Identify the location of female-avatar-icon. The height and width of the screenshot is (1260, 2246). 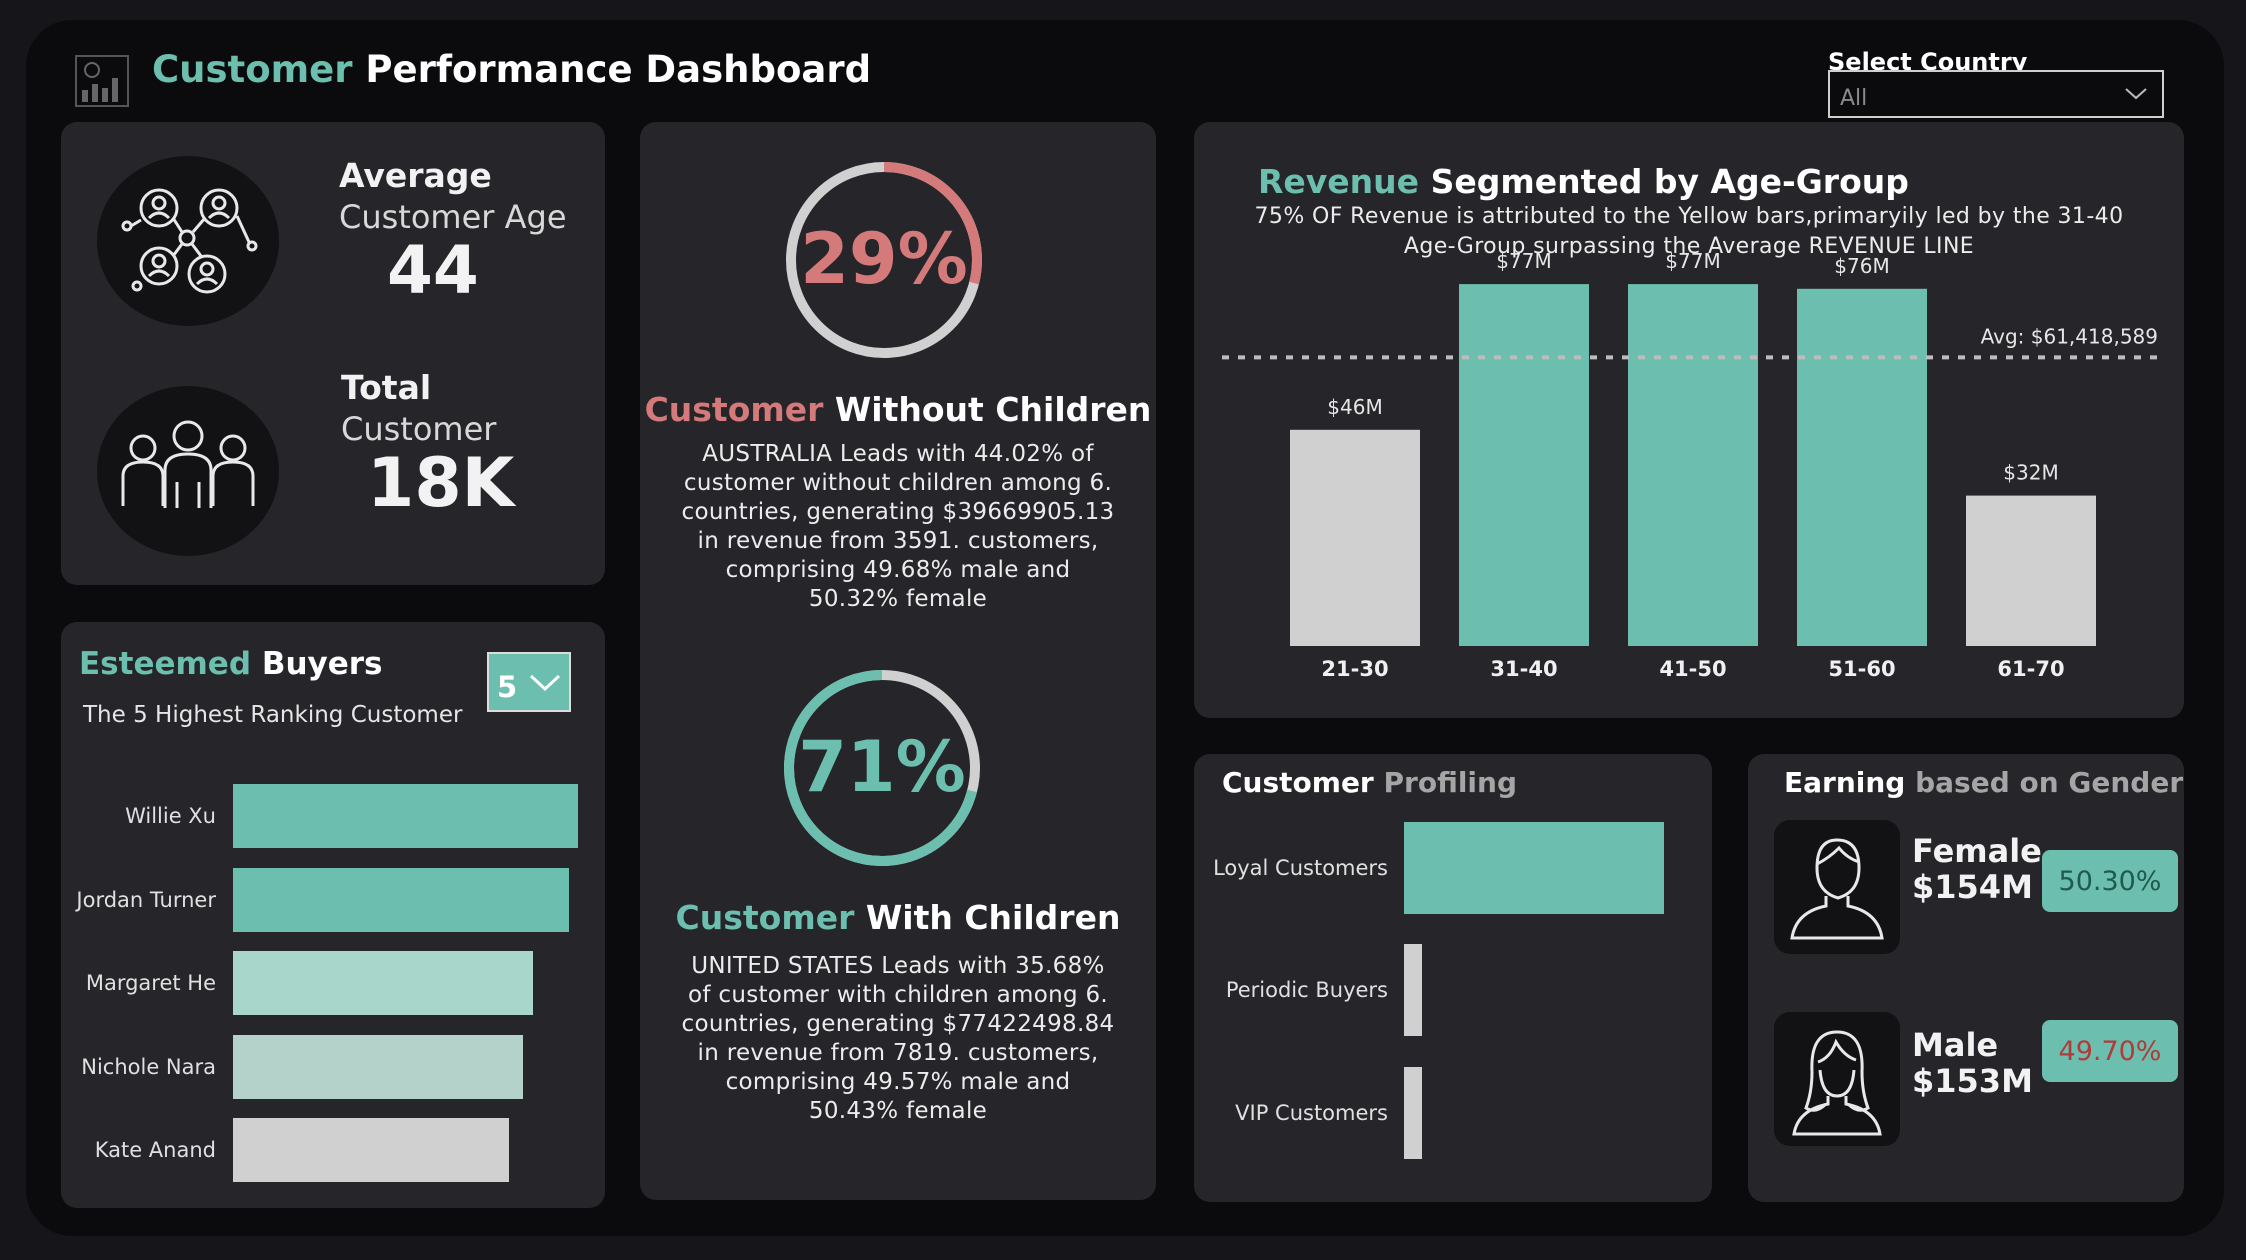
(1837, 1079).